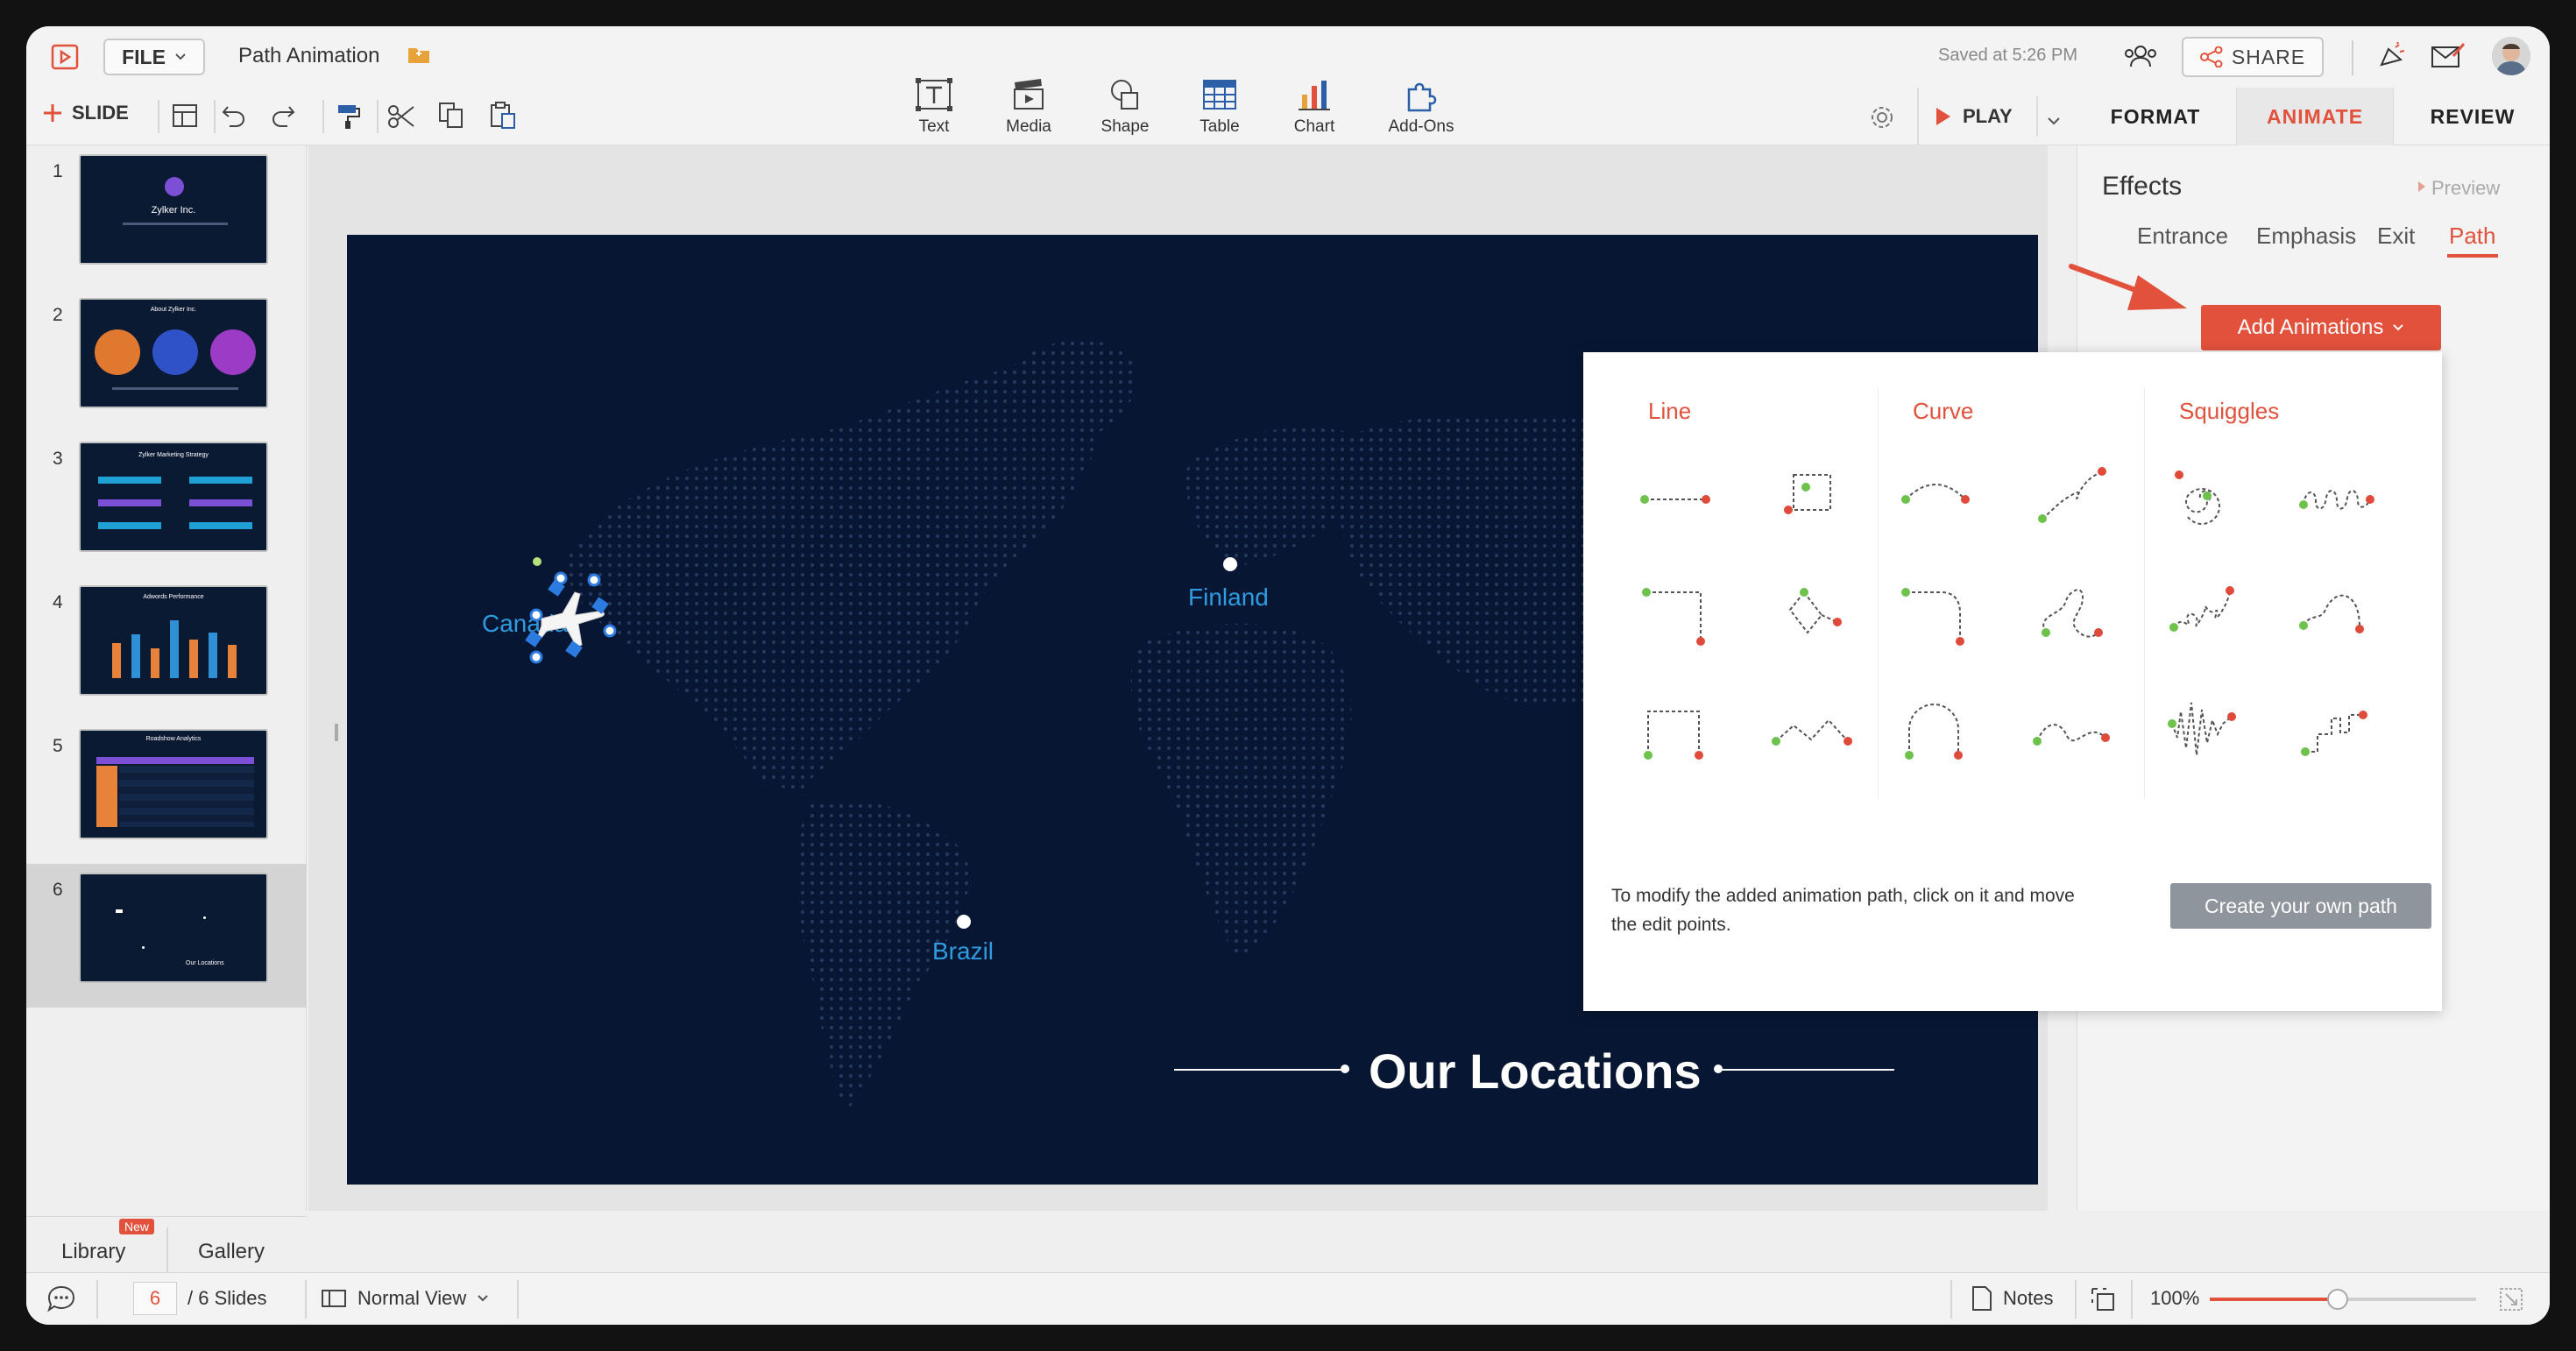 Image resolution: width=2576 pixels, height=1351 pixels. I want to click on path-curve-arc-icon, so click(1943, 496).